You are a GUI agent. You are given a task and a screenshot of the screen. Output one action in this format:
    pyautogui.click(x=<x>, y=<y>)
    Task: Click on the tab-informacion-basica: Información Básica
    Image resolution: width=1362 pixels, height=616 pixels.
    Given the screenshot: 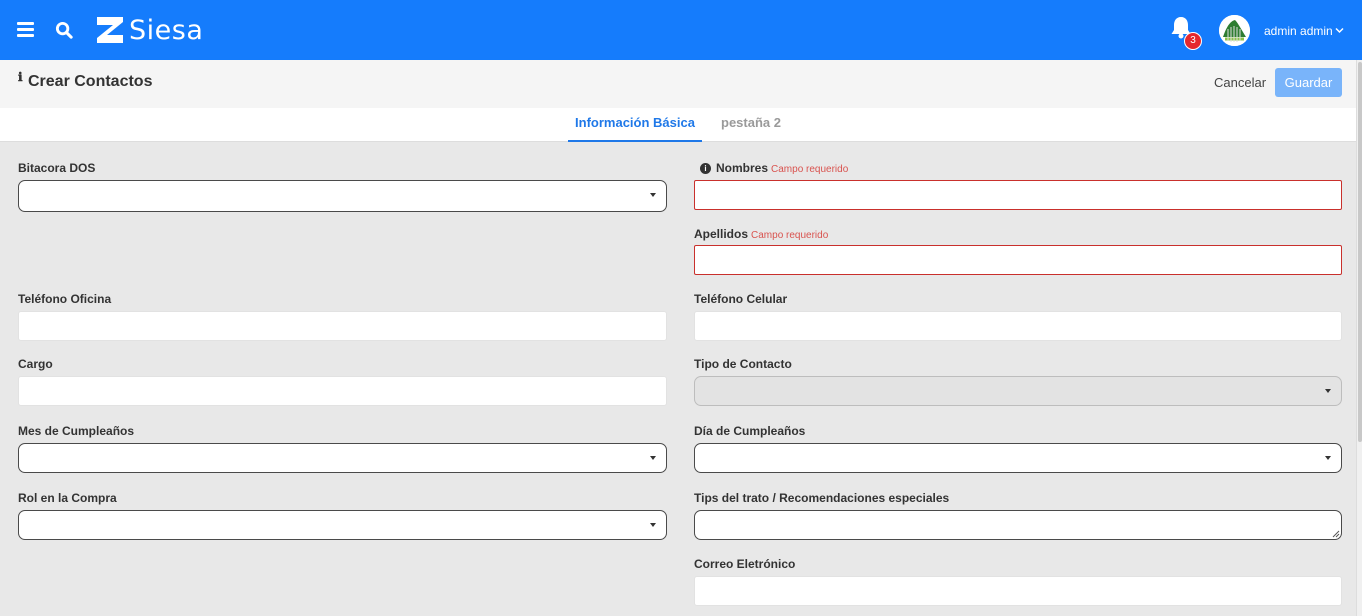 What is the action you would take?
    pyautogui.click(x=635, y=125)
    